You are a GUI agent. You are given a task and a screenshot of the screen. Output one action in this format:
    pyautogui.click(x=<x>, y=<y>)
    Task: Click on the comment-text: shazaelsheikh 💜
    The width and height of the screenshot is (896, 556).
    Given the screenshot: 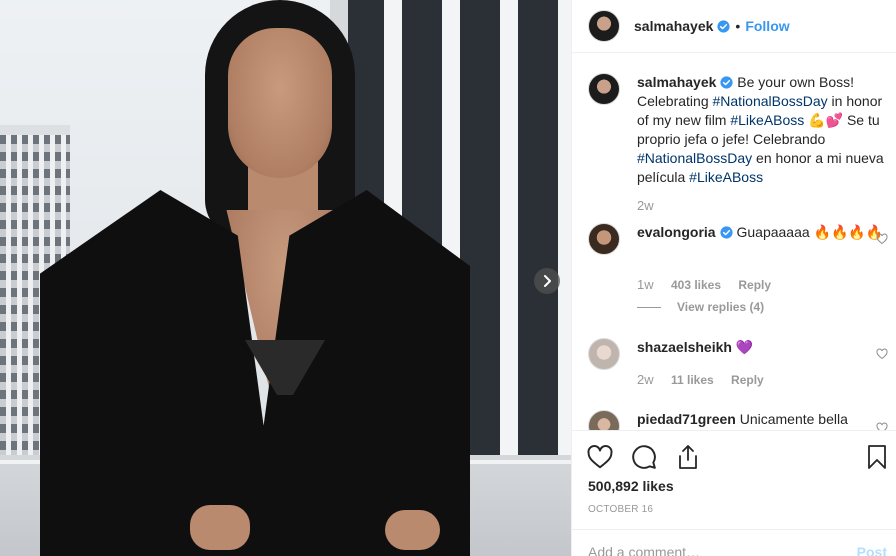 What is the action you would take?
    pyautogui.click(x=762, y=347)
    